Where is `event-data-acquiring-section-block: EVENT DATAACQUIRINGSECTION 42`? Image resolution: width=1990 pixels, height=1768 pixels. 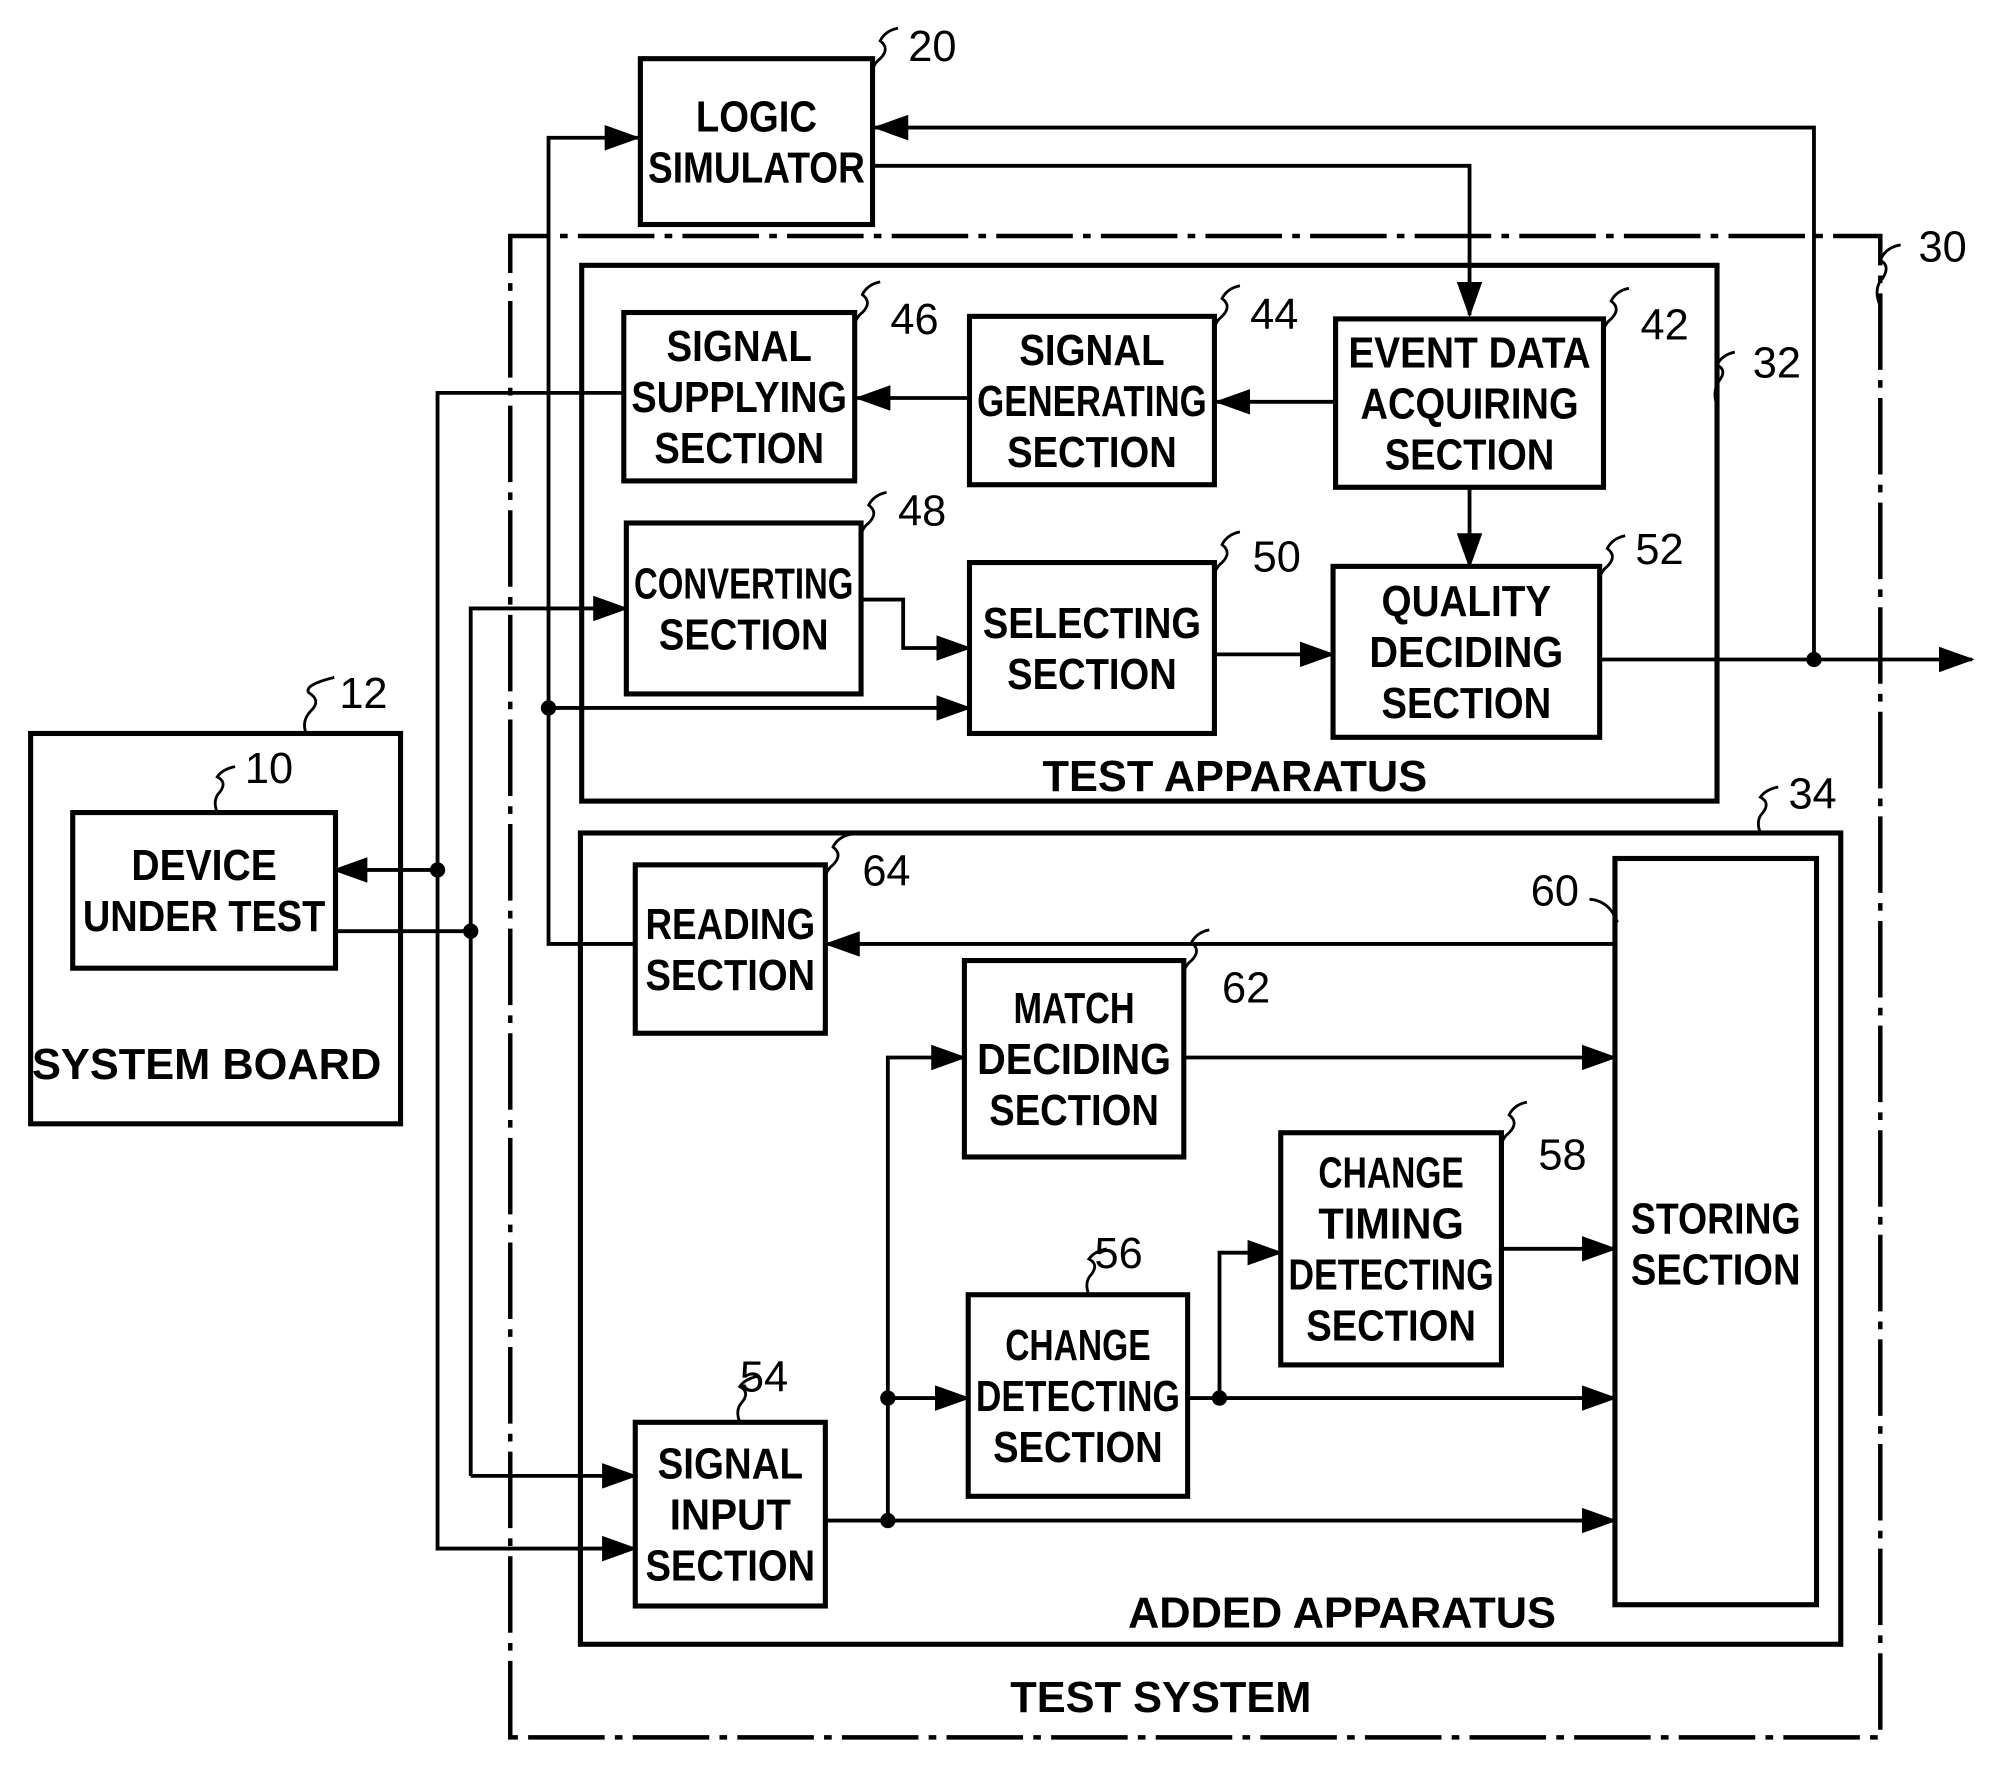
event-data-acquiring-section-block: EVENT DATAACQUIRINGSECTION 42 is located at coordinates (1511, 388).